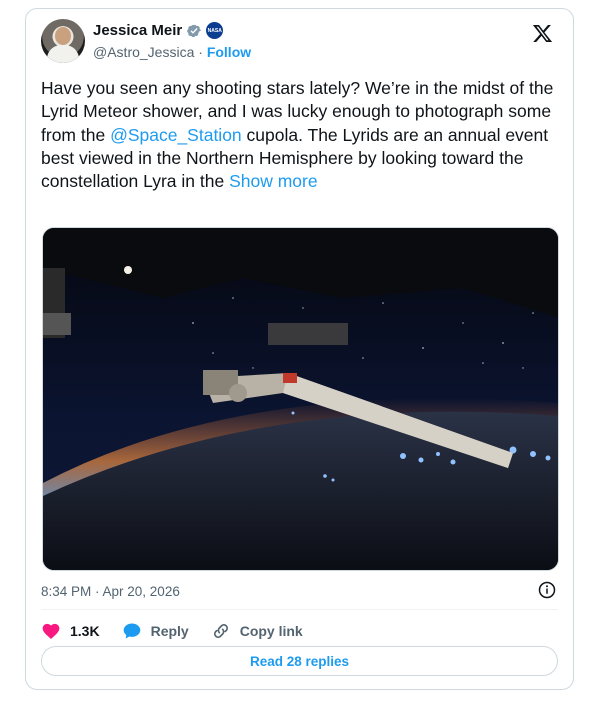 The width and height of the screenshot is (594, 713). Describe the element at coordinates (85, 631) in the screenshot. I see `like-count: 1.3K` at that location.